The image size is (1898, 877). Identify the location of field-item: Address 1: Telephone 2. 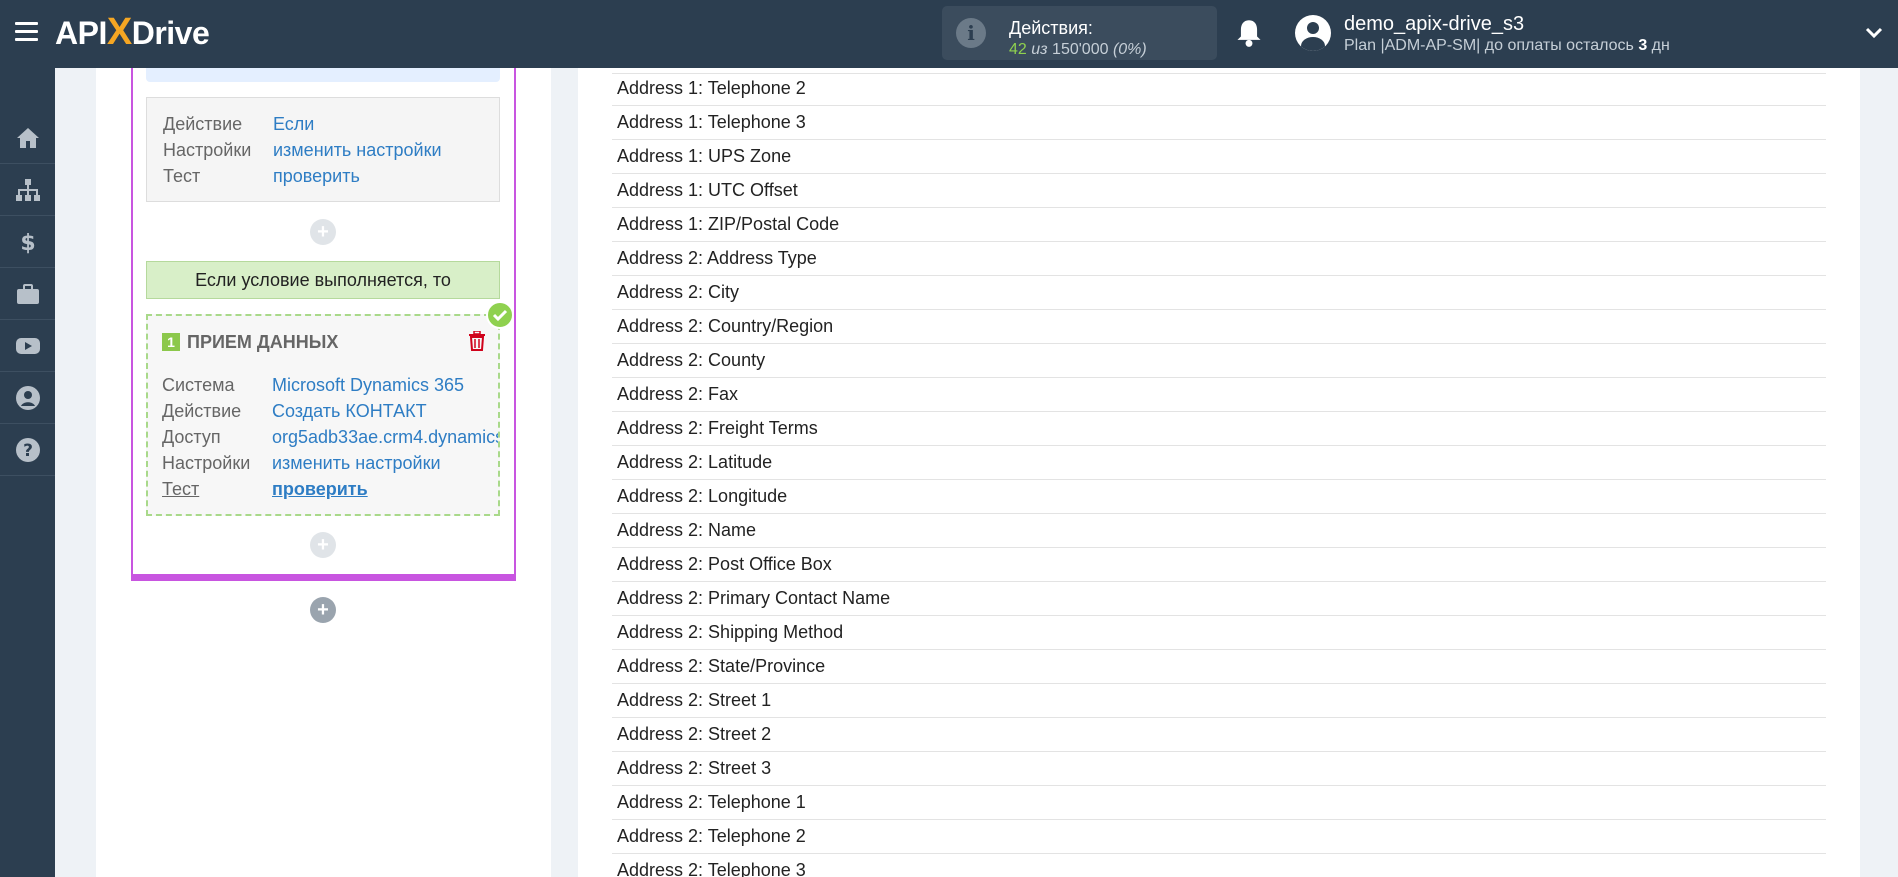
(1219, 89).